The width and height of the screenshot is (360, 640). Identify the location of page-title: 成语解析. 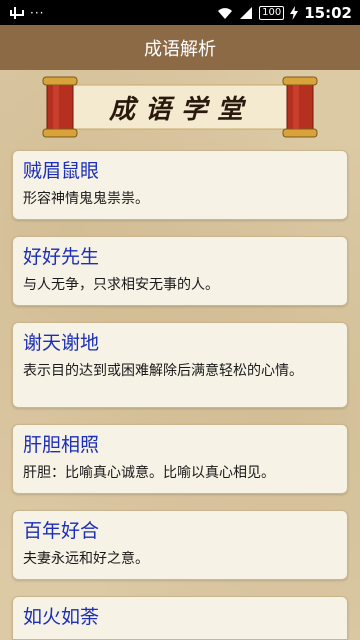
(180, 49).